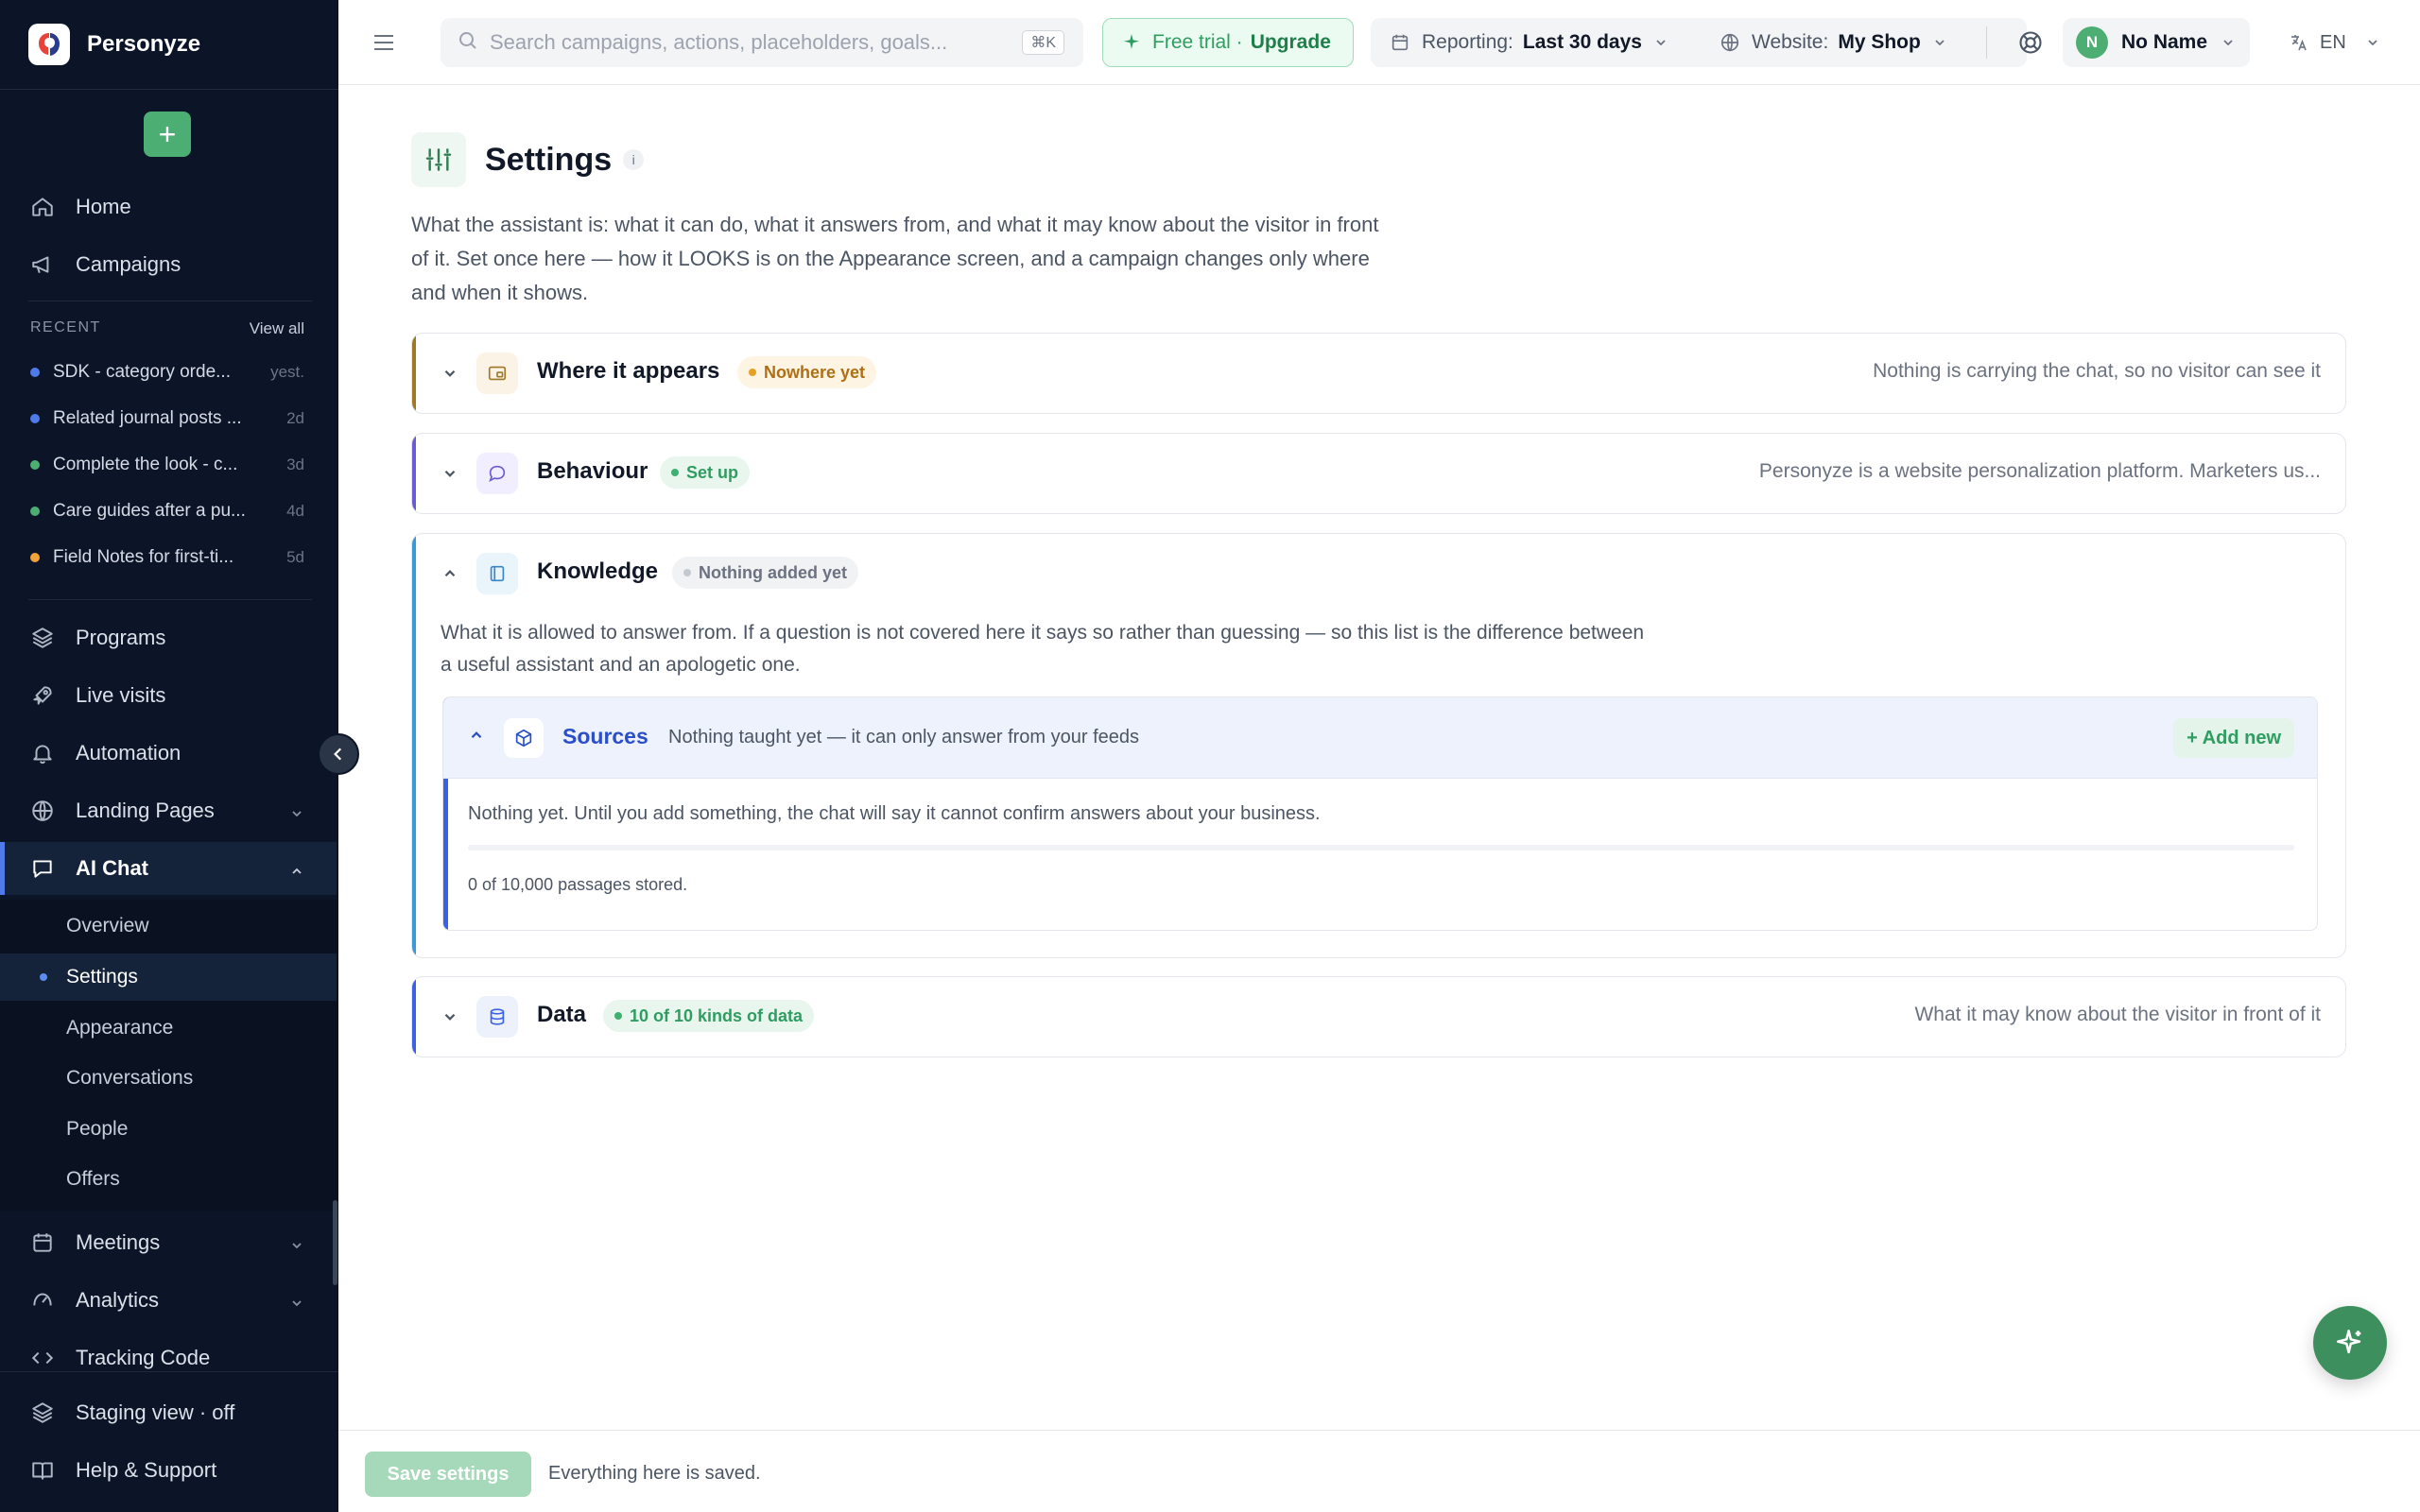 The height and width of the screenshot is (1512, 2420). What do you see at coordinates (2299, 42) in the screenshot?
I see `translate-icon` at bounding box center [2299, 42].